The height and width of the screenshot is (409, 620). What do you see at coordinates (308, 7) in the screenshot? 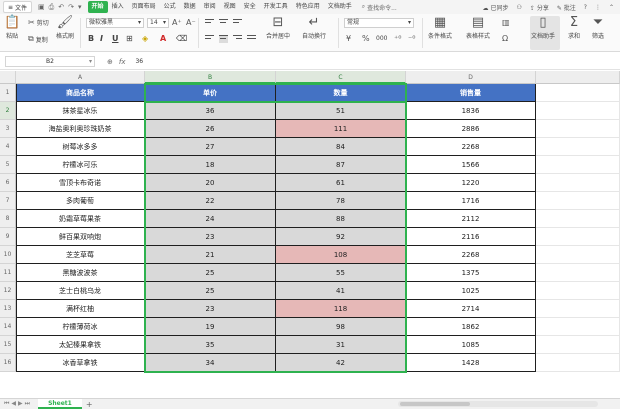
I see `tab-9: 特色应用` at bounding box center [308, 7].